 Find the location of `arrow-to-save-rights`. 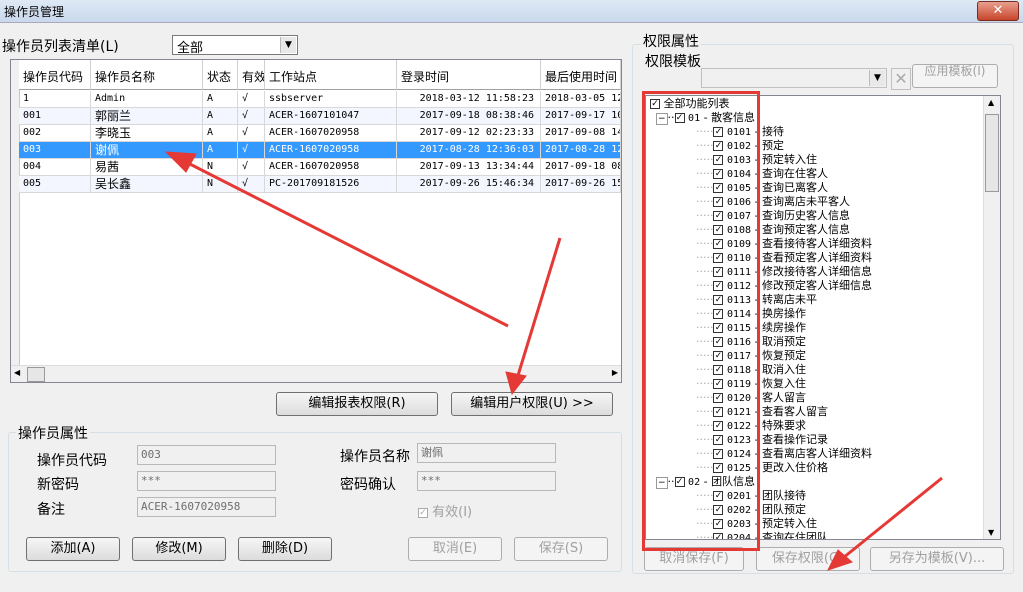

arrow-to-save-rights is located at coordinates (890, 520).